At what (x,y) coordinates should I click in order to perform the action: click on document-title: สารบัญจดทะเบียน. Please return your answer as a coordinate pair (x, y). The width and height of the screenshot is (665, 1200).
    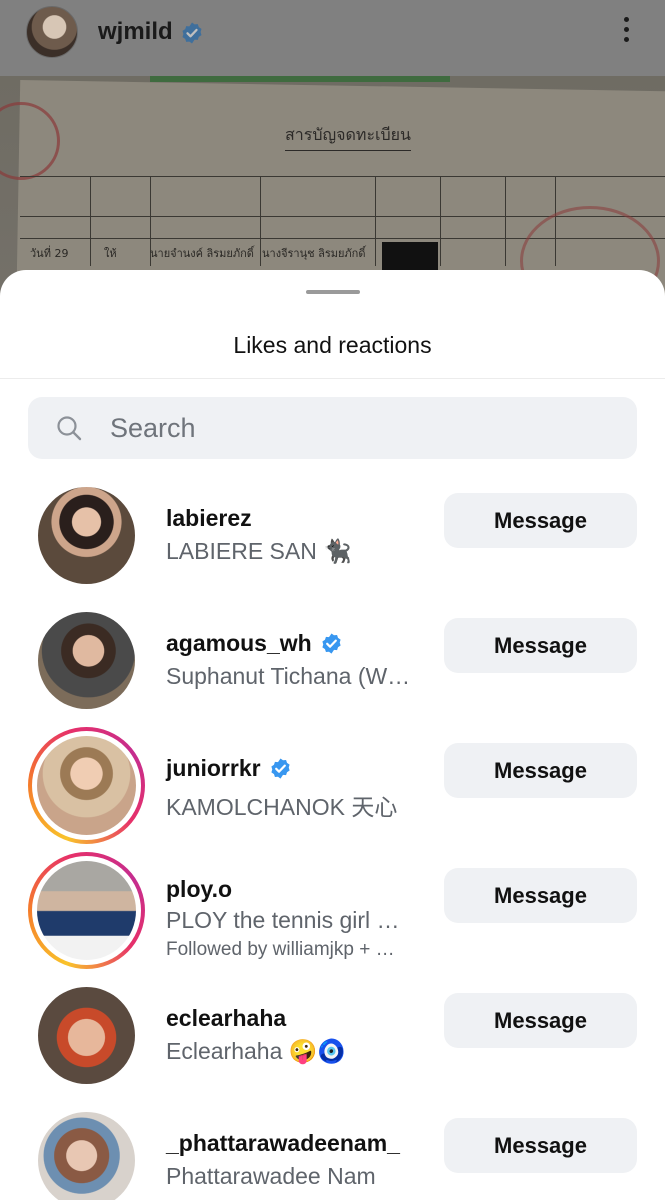
    Looking at the image, I should click on (348, 137).